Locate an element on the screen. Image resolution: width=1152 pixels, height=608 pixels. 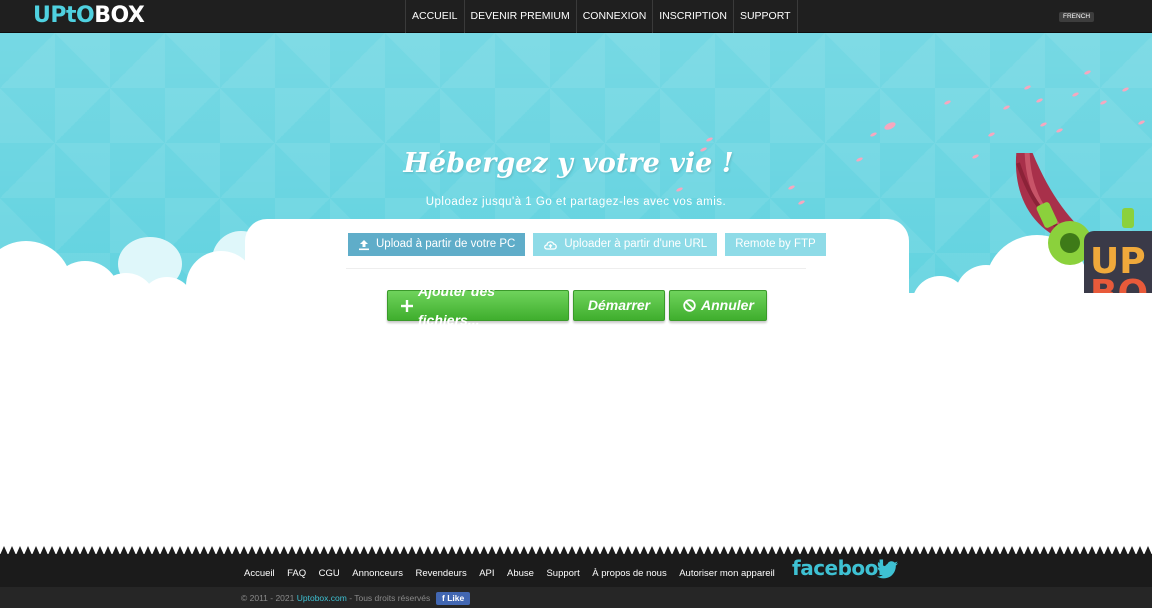
ban-icon is located at coordinates (689, 305).